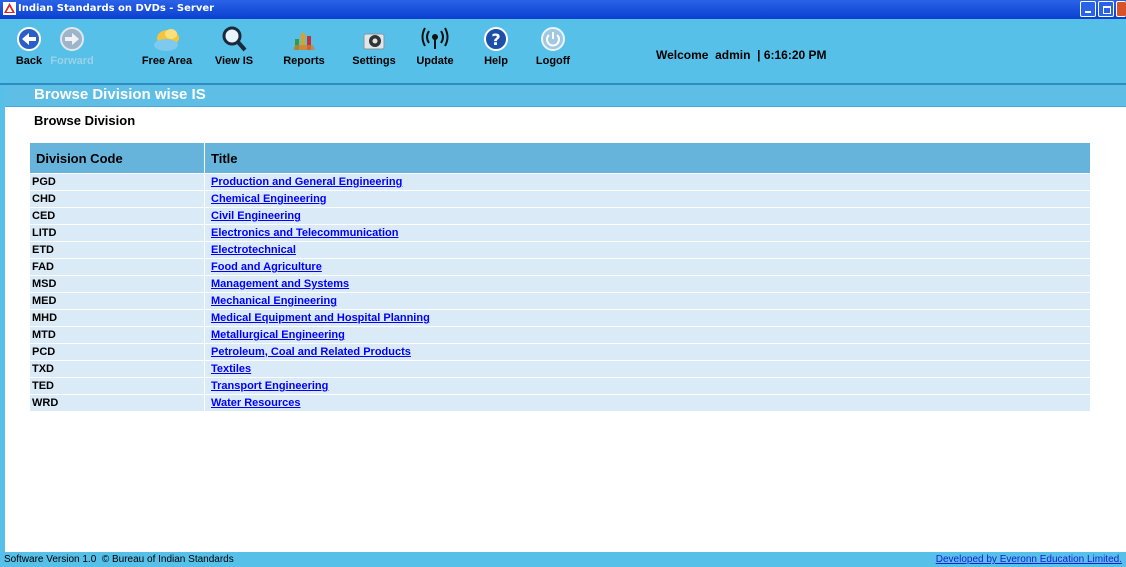  What do you see at coordinates (116, 8) in the screenshot?
I see `window-title: Indian Standards on DVDs - Server` at bounding box center [116, 8].